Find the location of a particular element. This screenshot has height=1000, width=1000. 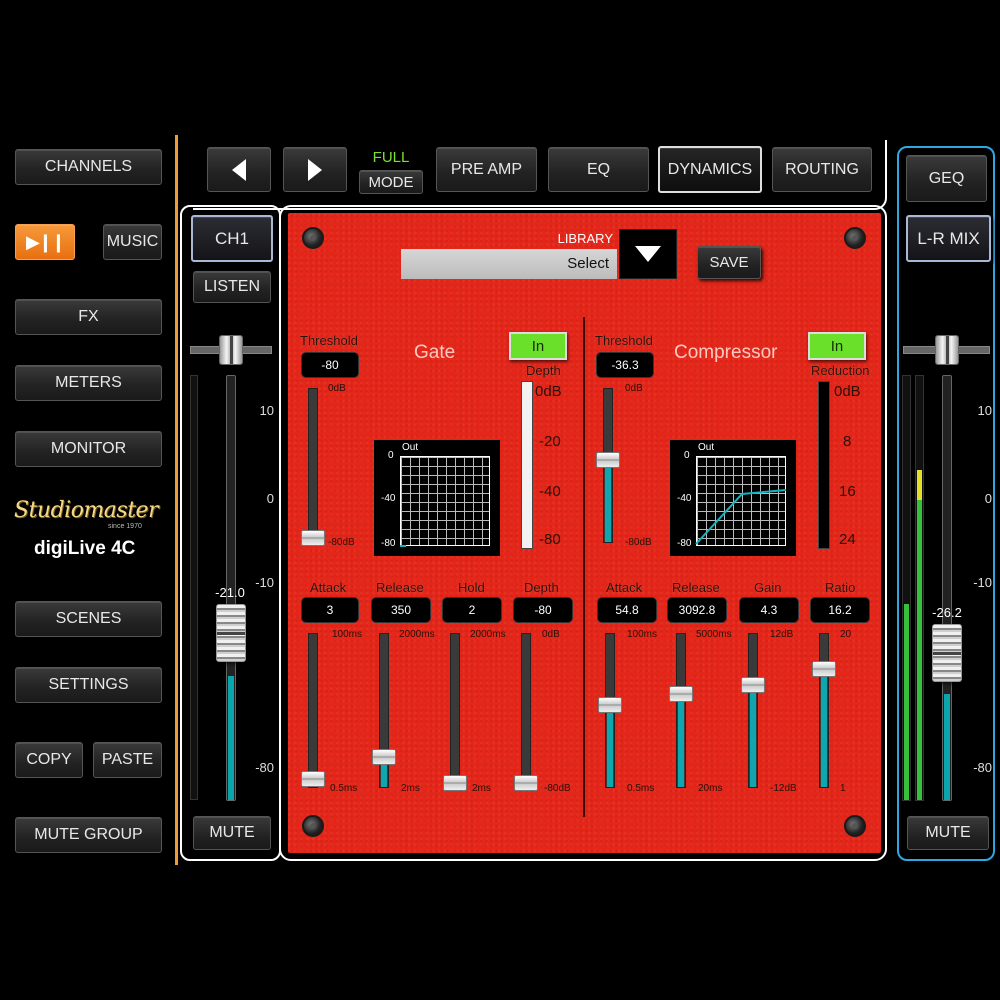

prev-channel-button is located at coordinates (239, 169).